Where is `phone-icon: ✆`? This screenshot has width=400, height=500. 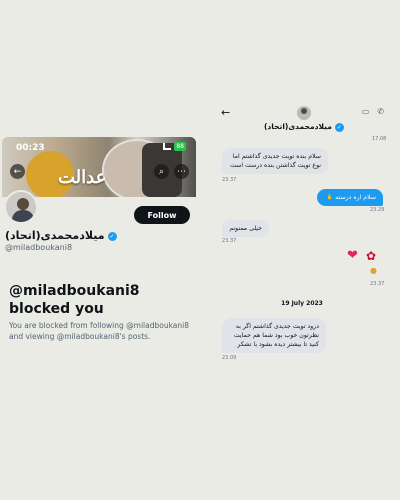 phone-icon: ✆ is located at coordinates (380, 111).